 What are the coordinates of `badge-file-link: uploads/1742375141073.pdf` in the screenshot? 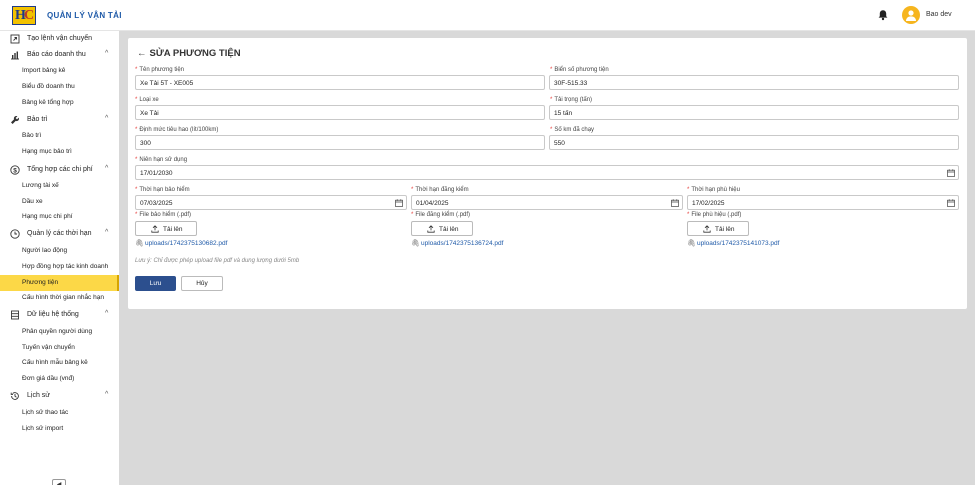 It's located at (738, 243).